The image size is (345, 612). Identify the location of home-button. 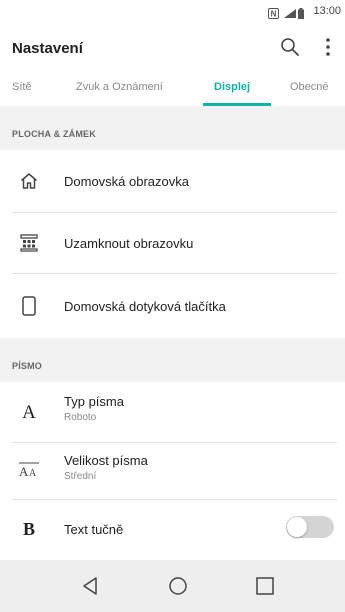
(178, 586).